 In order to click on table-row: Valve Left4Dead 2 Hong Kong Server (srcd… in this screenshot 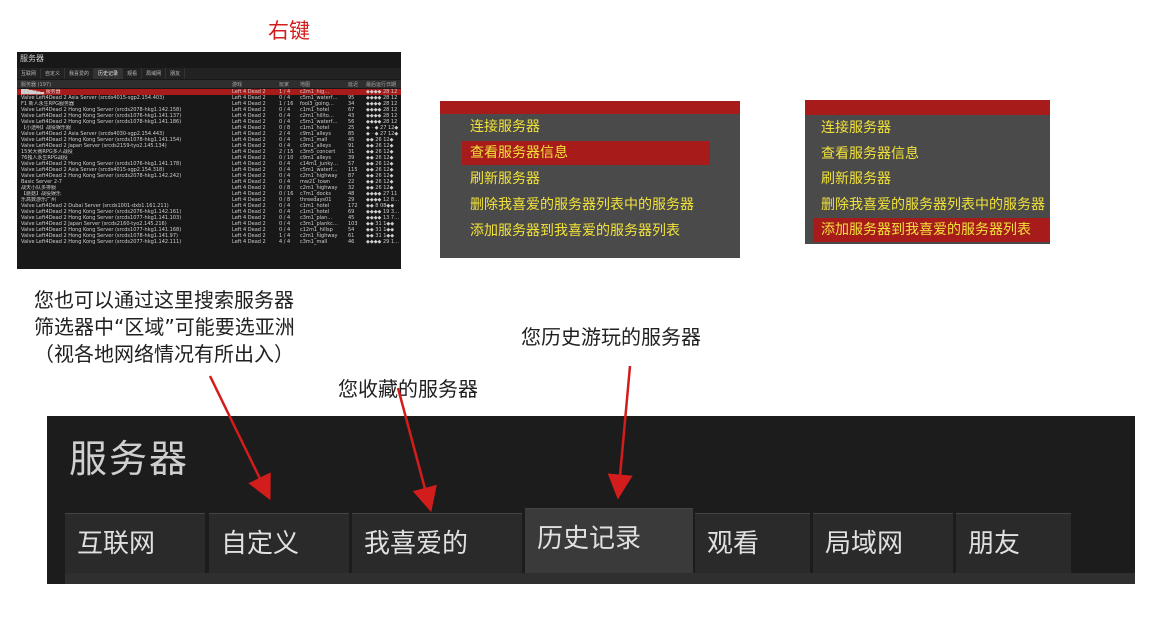, I will do `click(209, 242)`.